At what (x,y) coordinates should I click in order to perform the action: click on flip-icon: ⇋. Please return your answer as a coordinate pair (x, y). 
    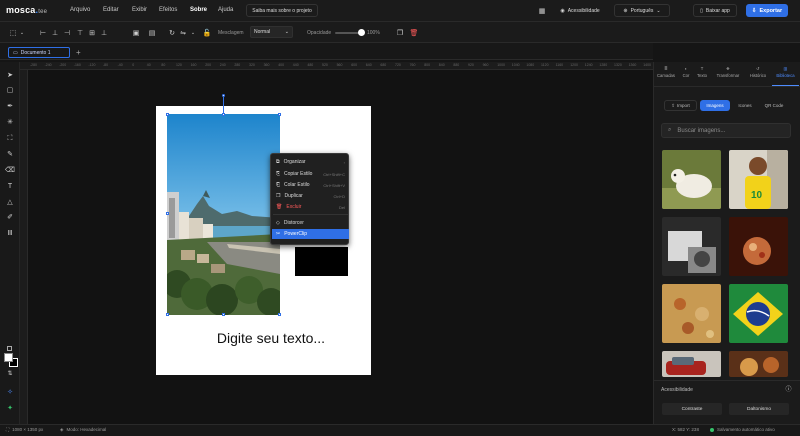
    Looking at the image, I should click on (183, 33).